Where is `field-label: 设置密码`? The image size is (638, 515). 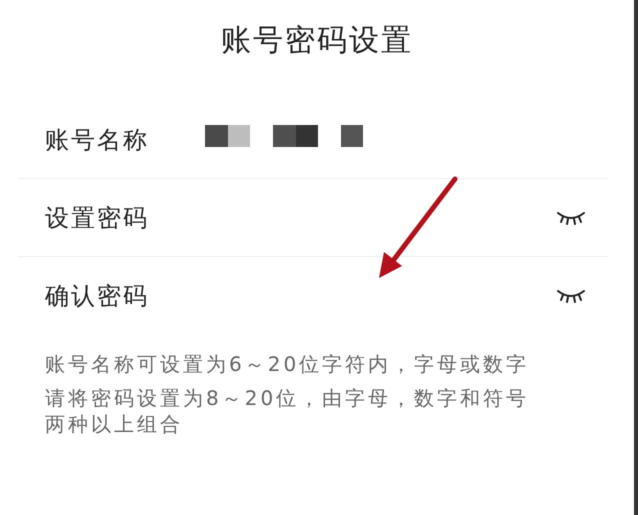
field-label: 设置密码 is located at coordinates (97, 218).